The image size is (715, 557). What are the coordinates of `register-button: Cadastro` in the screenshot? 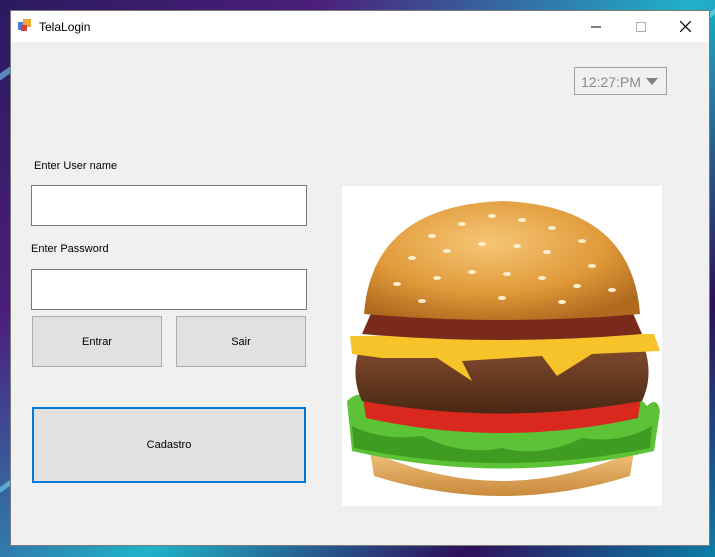 It's located at (169, 445).